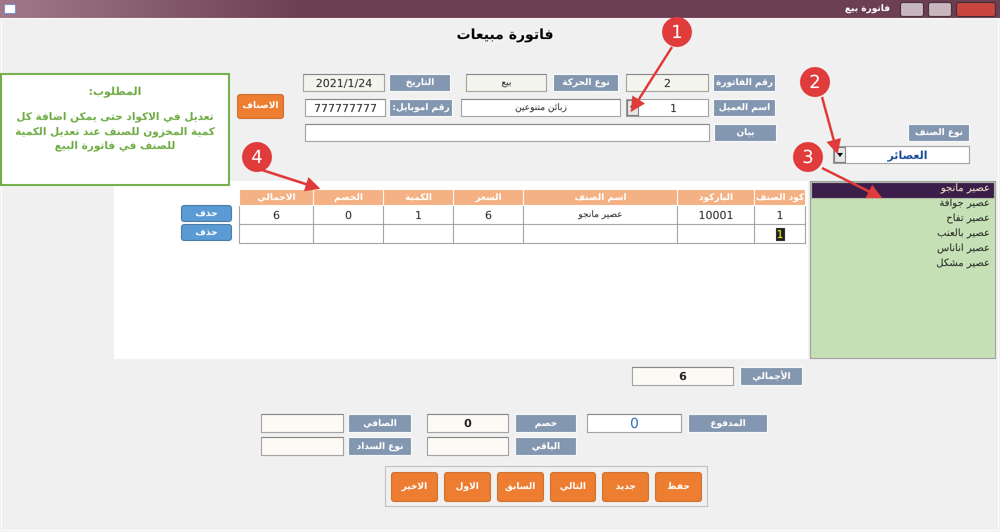 The image size is (1000, 532). I want to click on column-header: كود الصنف, so click(780, 198).